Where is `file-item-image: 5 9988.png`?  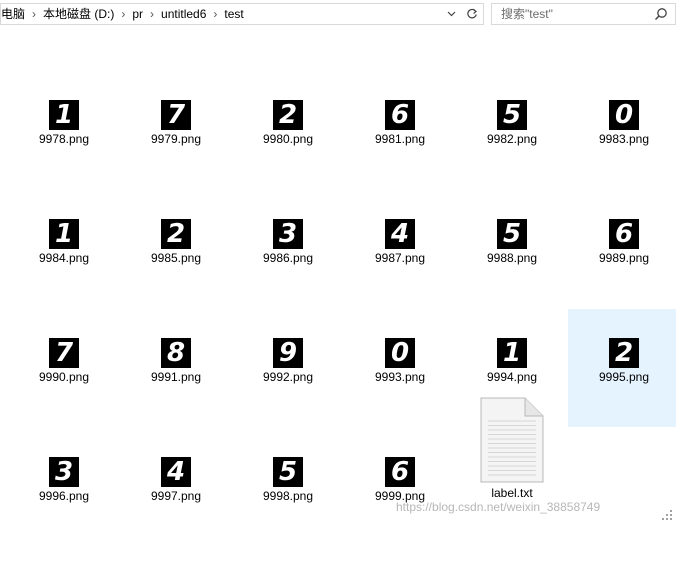 file-item-image: 5 9988.png is located at coordinates (512, 274).